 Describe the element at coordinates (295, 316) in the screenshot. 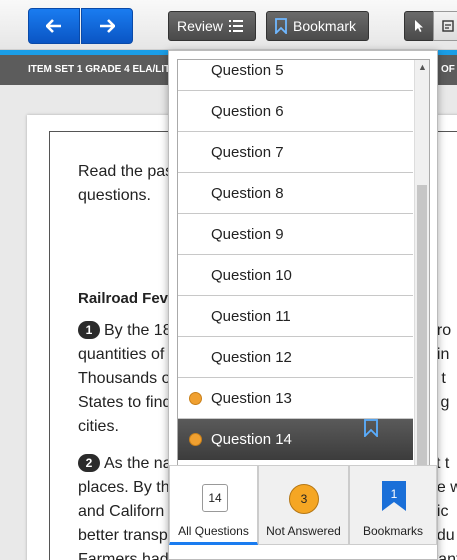

I see `question-row: Question 11` at that location.